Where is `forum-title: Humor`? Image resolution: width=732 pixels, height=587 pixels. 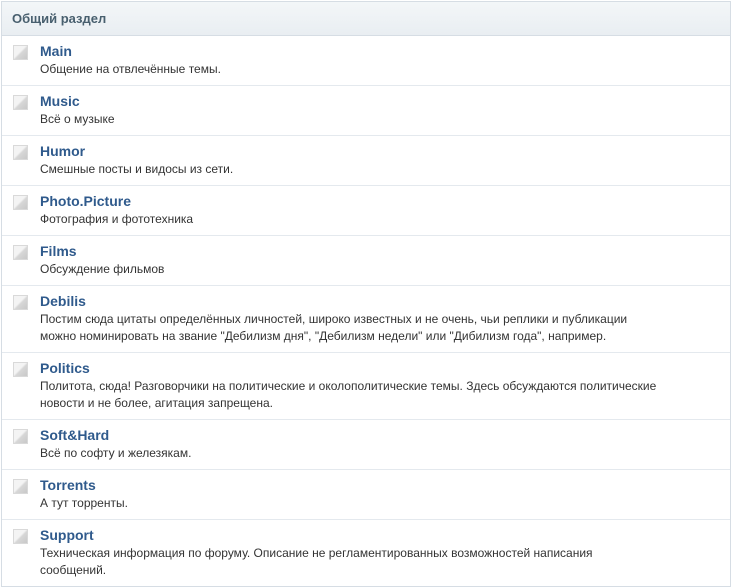 forum-title: Humor is located at coordinates (62, 151).